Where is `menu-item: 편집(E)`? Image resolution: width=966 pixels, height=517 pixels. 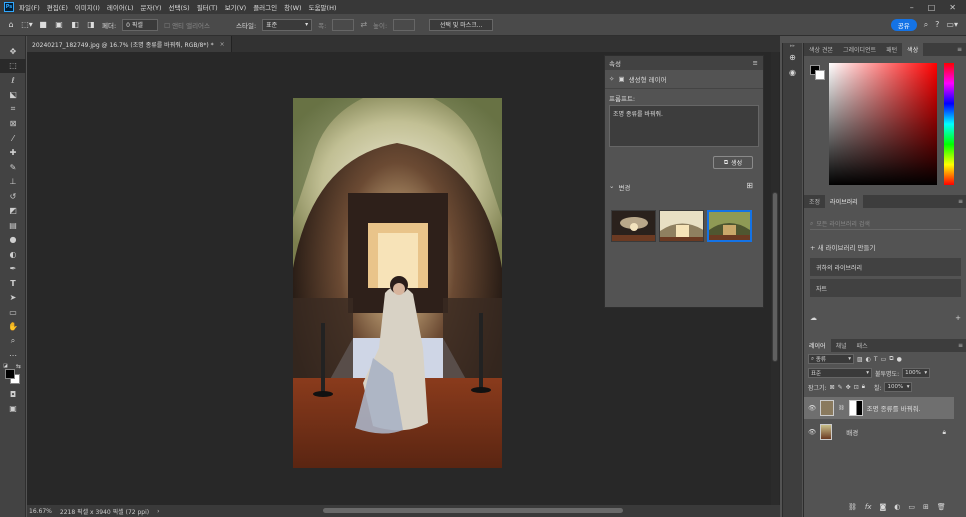 menu-item: 편집(E) is located at coordinates (57, 7).